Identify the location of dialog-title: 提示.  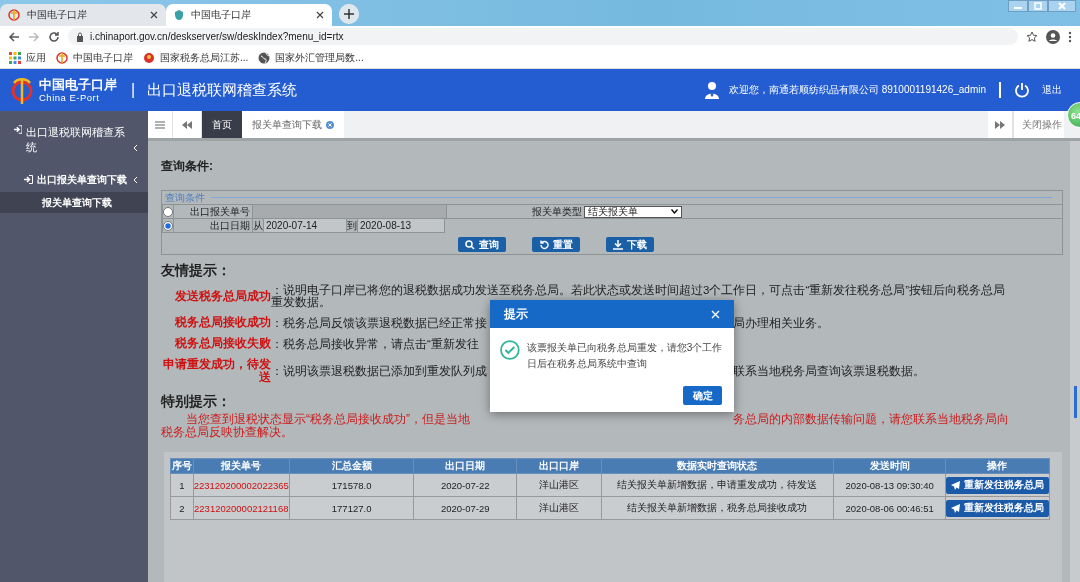
(516, 314).